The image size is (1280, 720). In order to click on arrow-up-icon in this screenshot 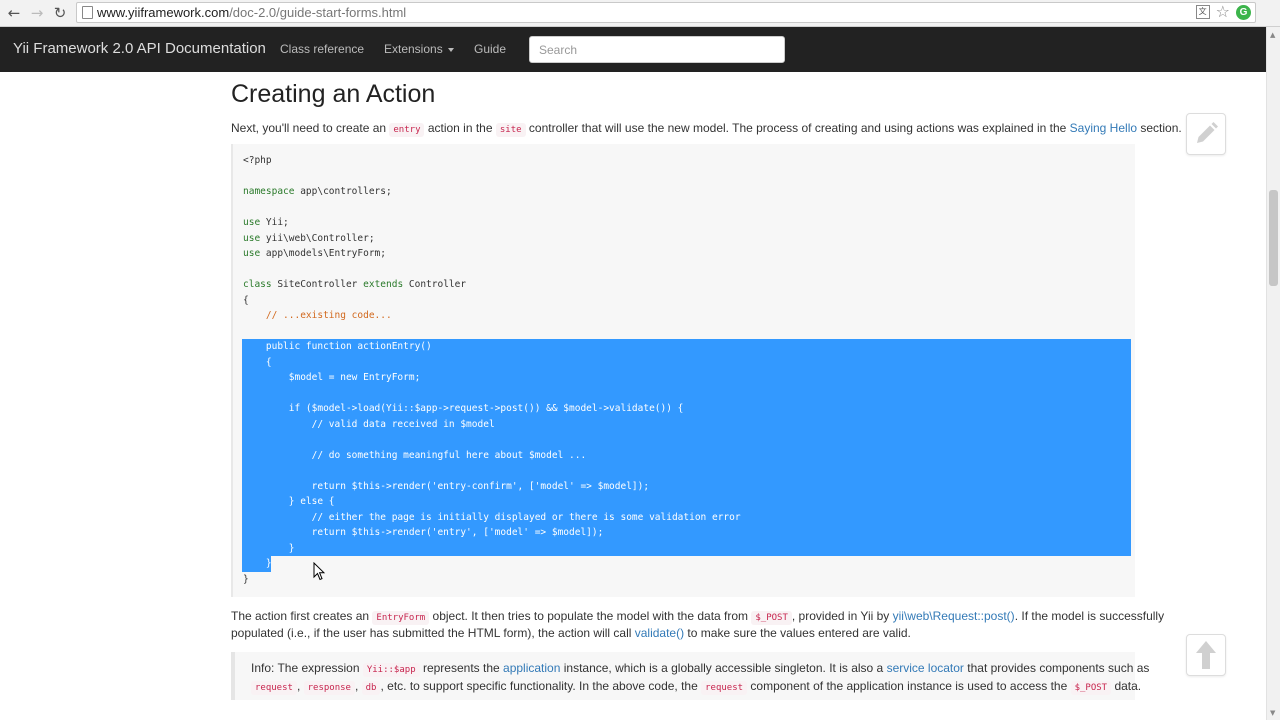, I will do `click(1206, 655)`.